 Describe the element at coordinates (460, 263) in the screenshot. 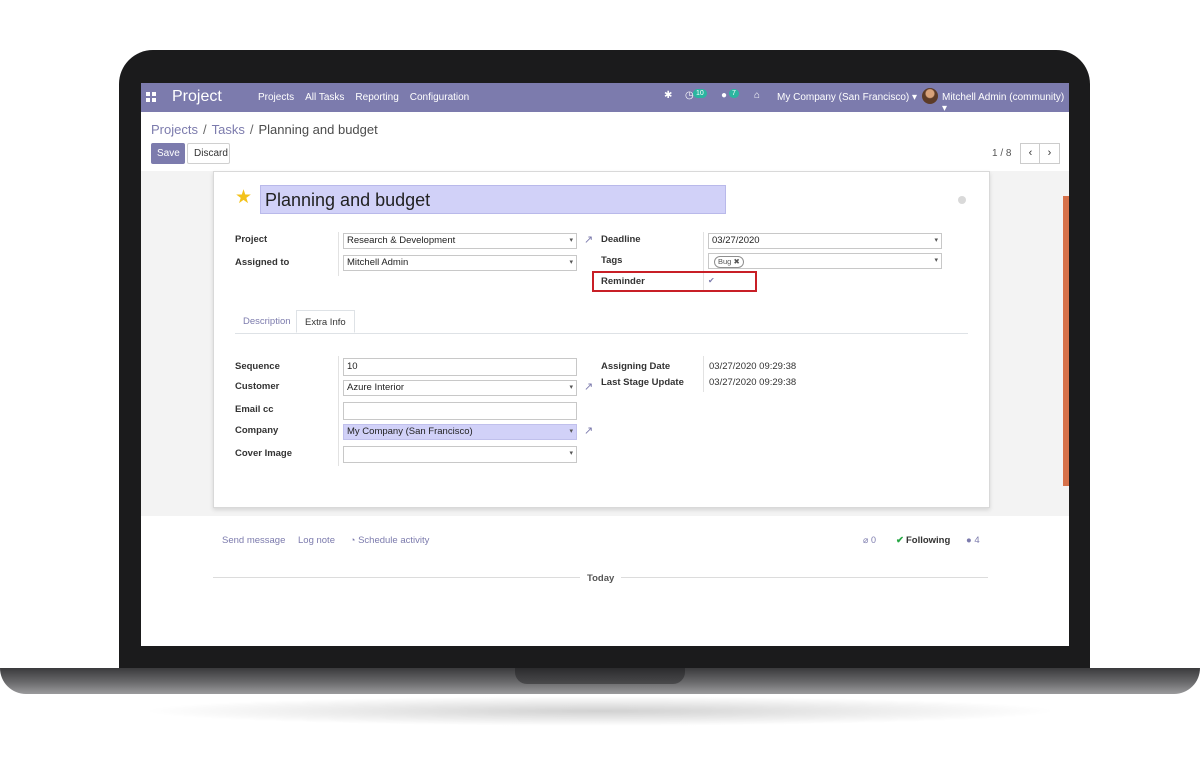

I see `assigned-to-field: Mitchell Admin ▾` at that location.